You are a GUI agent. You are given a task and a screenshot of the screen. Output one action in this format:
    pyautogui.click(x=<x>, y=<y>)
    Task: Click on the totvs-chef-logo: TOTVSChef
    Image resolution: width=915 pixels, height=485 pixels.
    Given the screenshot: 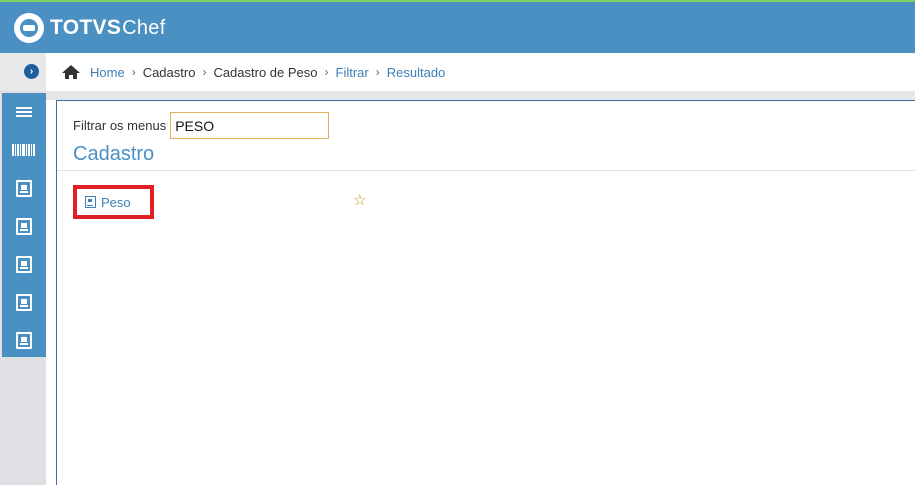 What is the action you would take?
    pyautogui.click(x=90, y=28)
    